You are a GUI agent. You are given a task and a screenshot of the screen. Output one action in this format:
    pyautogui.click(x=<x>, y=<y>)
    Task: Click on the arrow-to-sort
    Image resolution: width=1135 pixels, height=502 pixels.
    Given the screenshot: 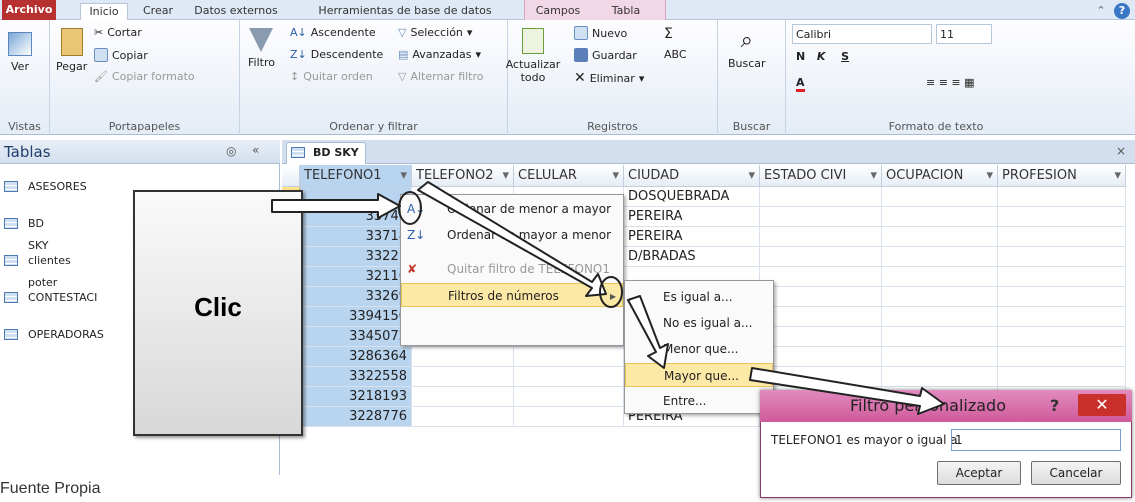 What is the action you would take?
    pyautogui.click(x=336, y=206)
    